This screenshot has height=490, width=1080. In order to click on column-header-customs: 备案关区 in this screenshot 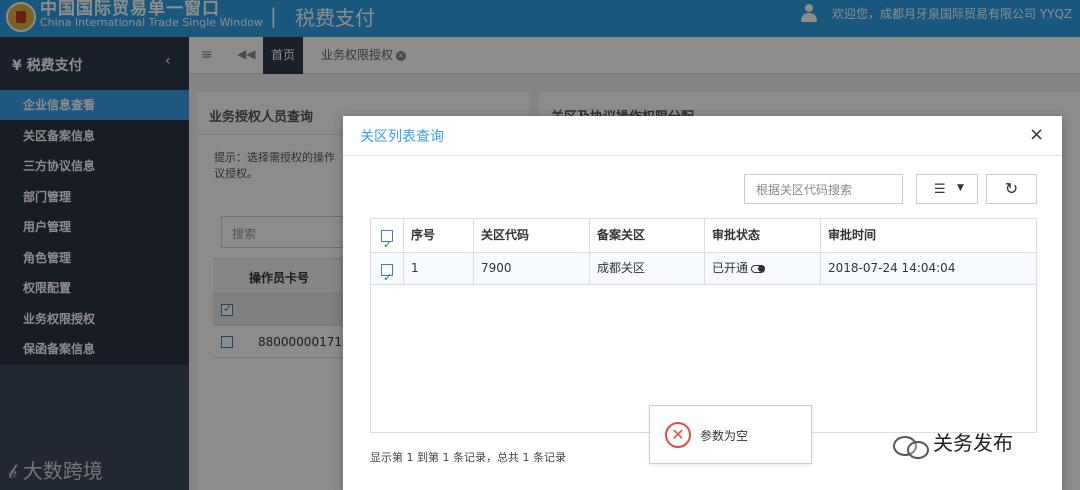, I will do `click(647, 235)`.